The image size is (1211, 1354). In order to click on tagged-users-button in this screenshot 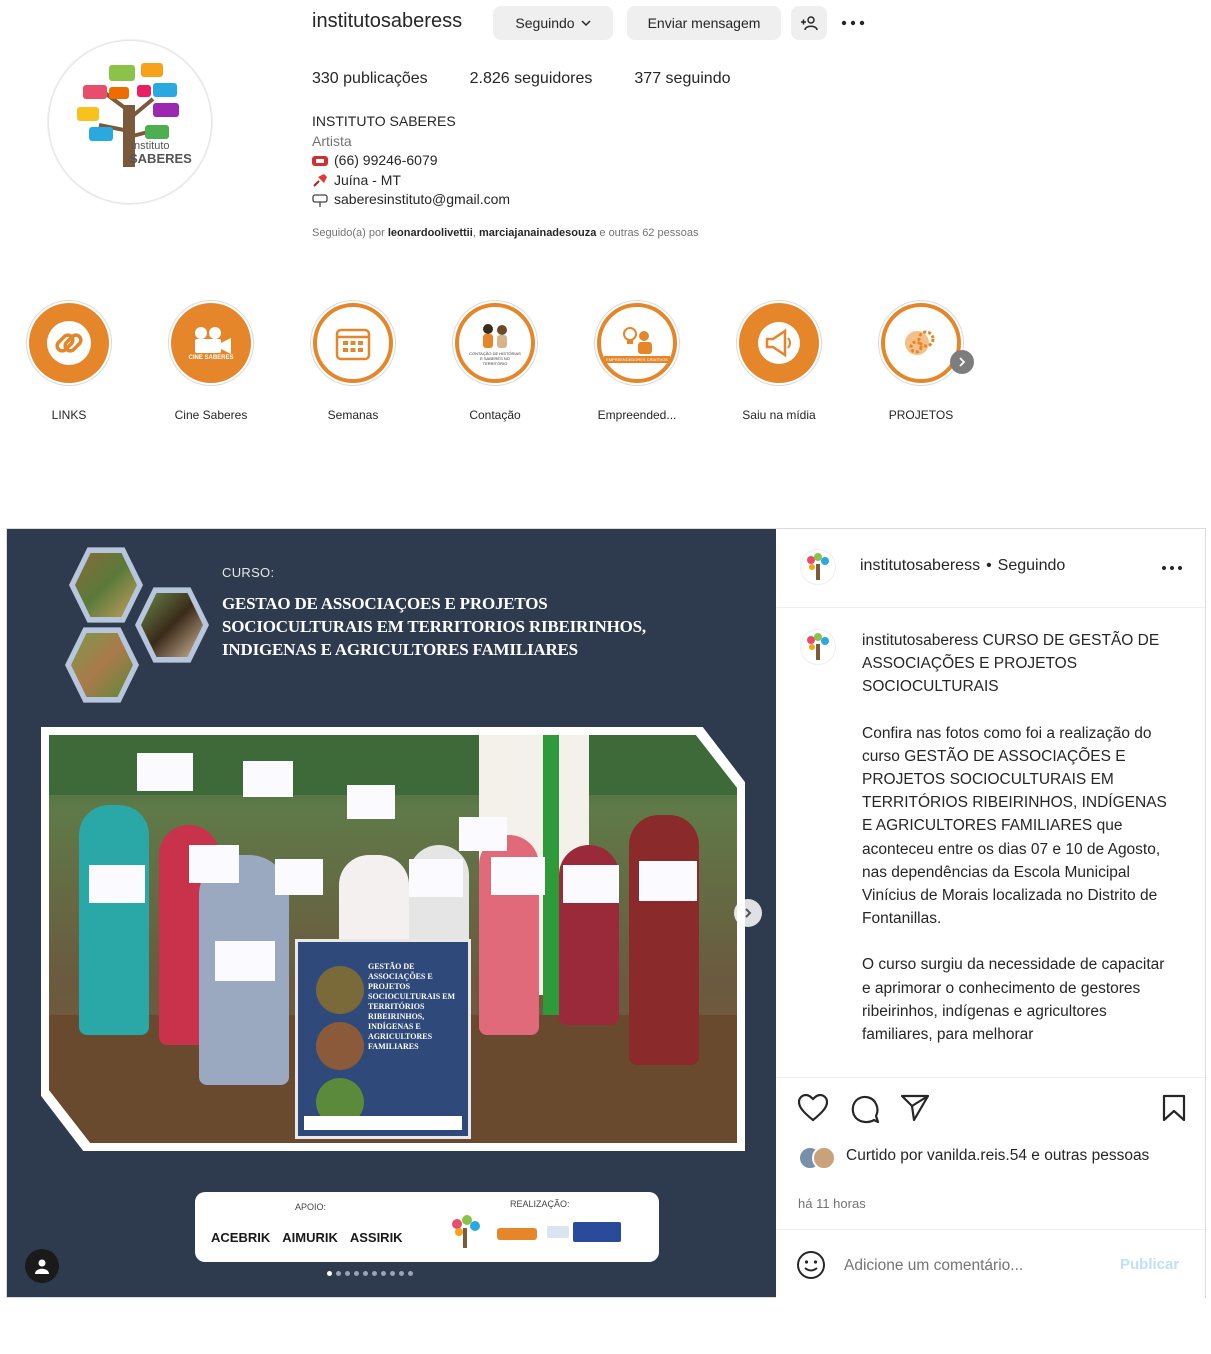, I will do `click(42, 1266)`.